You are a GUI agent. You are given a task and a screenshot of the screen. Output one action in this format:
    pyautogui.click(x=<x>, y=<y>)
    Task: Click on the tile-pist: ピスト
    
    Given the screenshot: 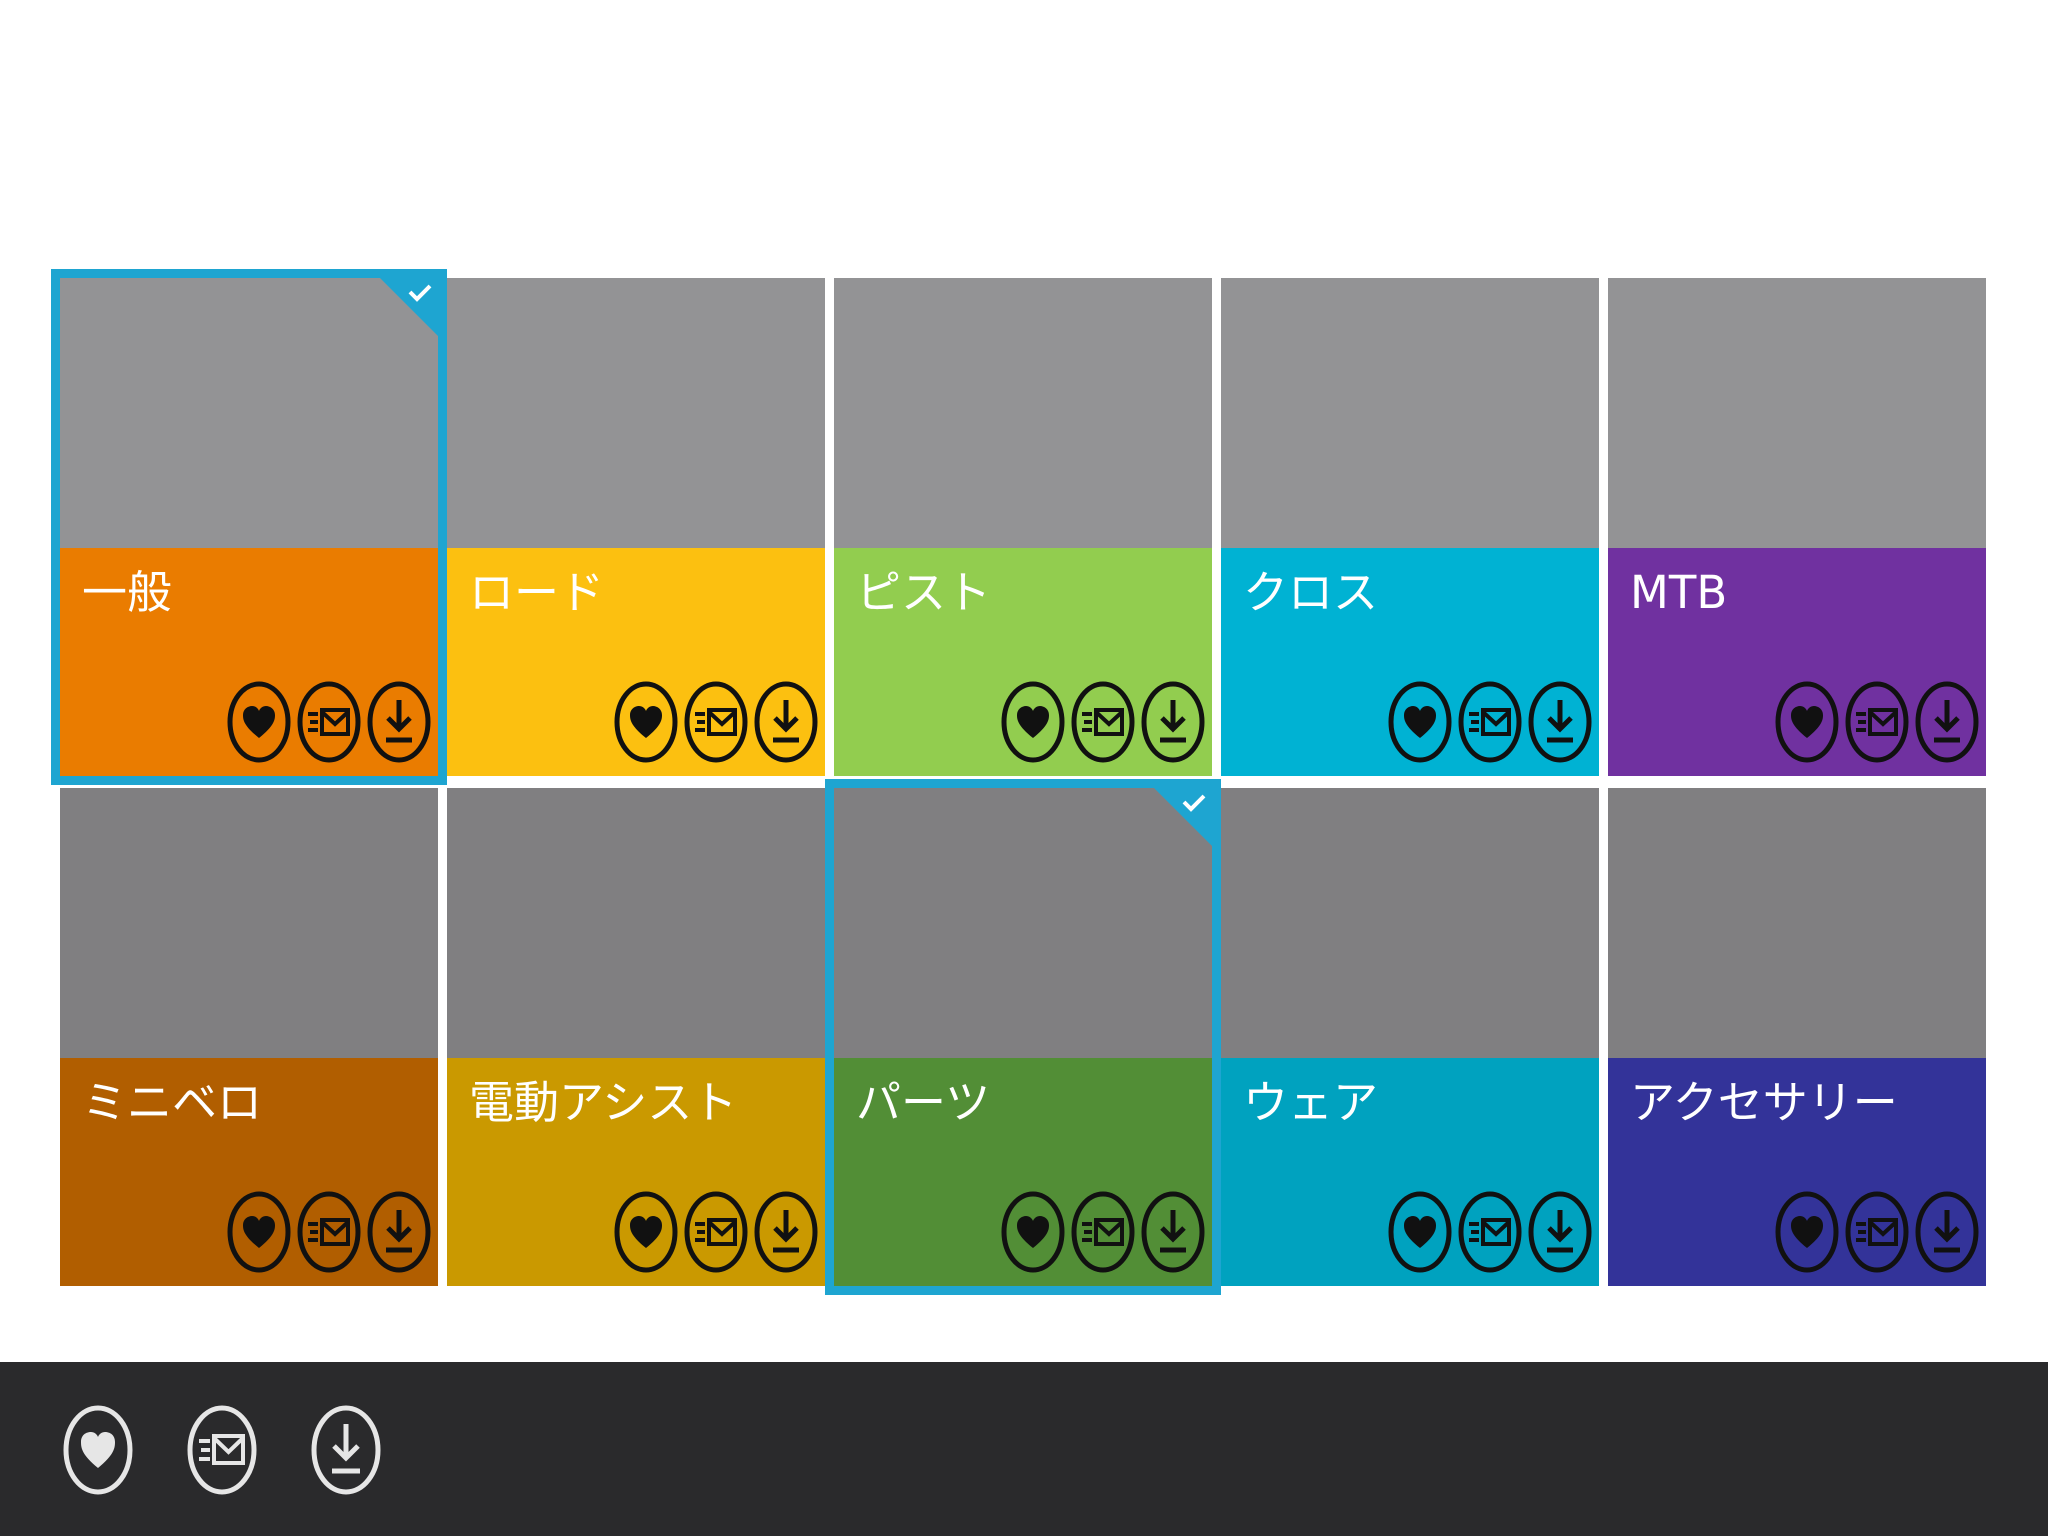 What is the action you would take?
    pyautogui.click(x=1023, y=527)
    